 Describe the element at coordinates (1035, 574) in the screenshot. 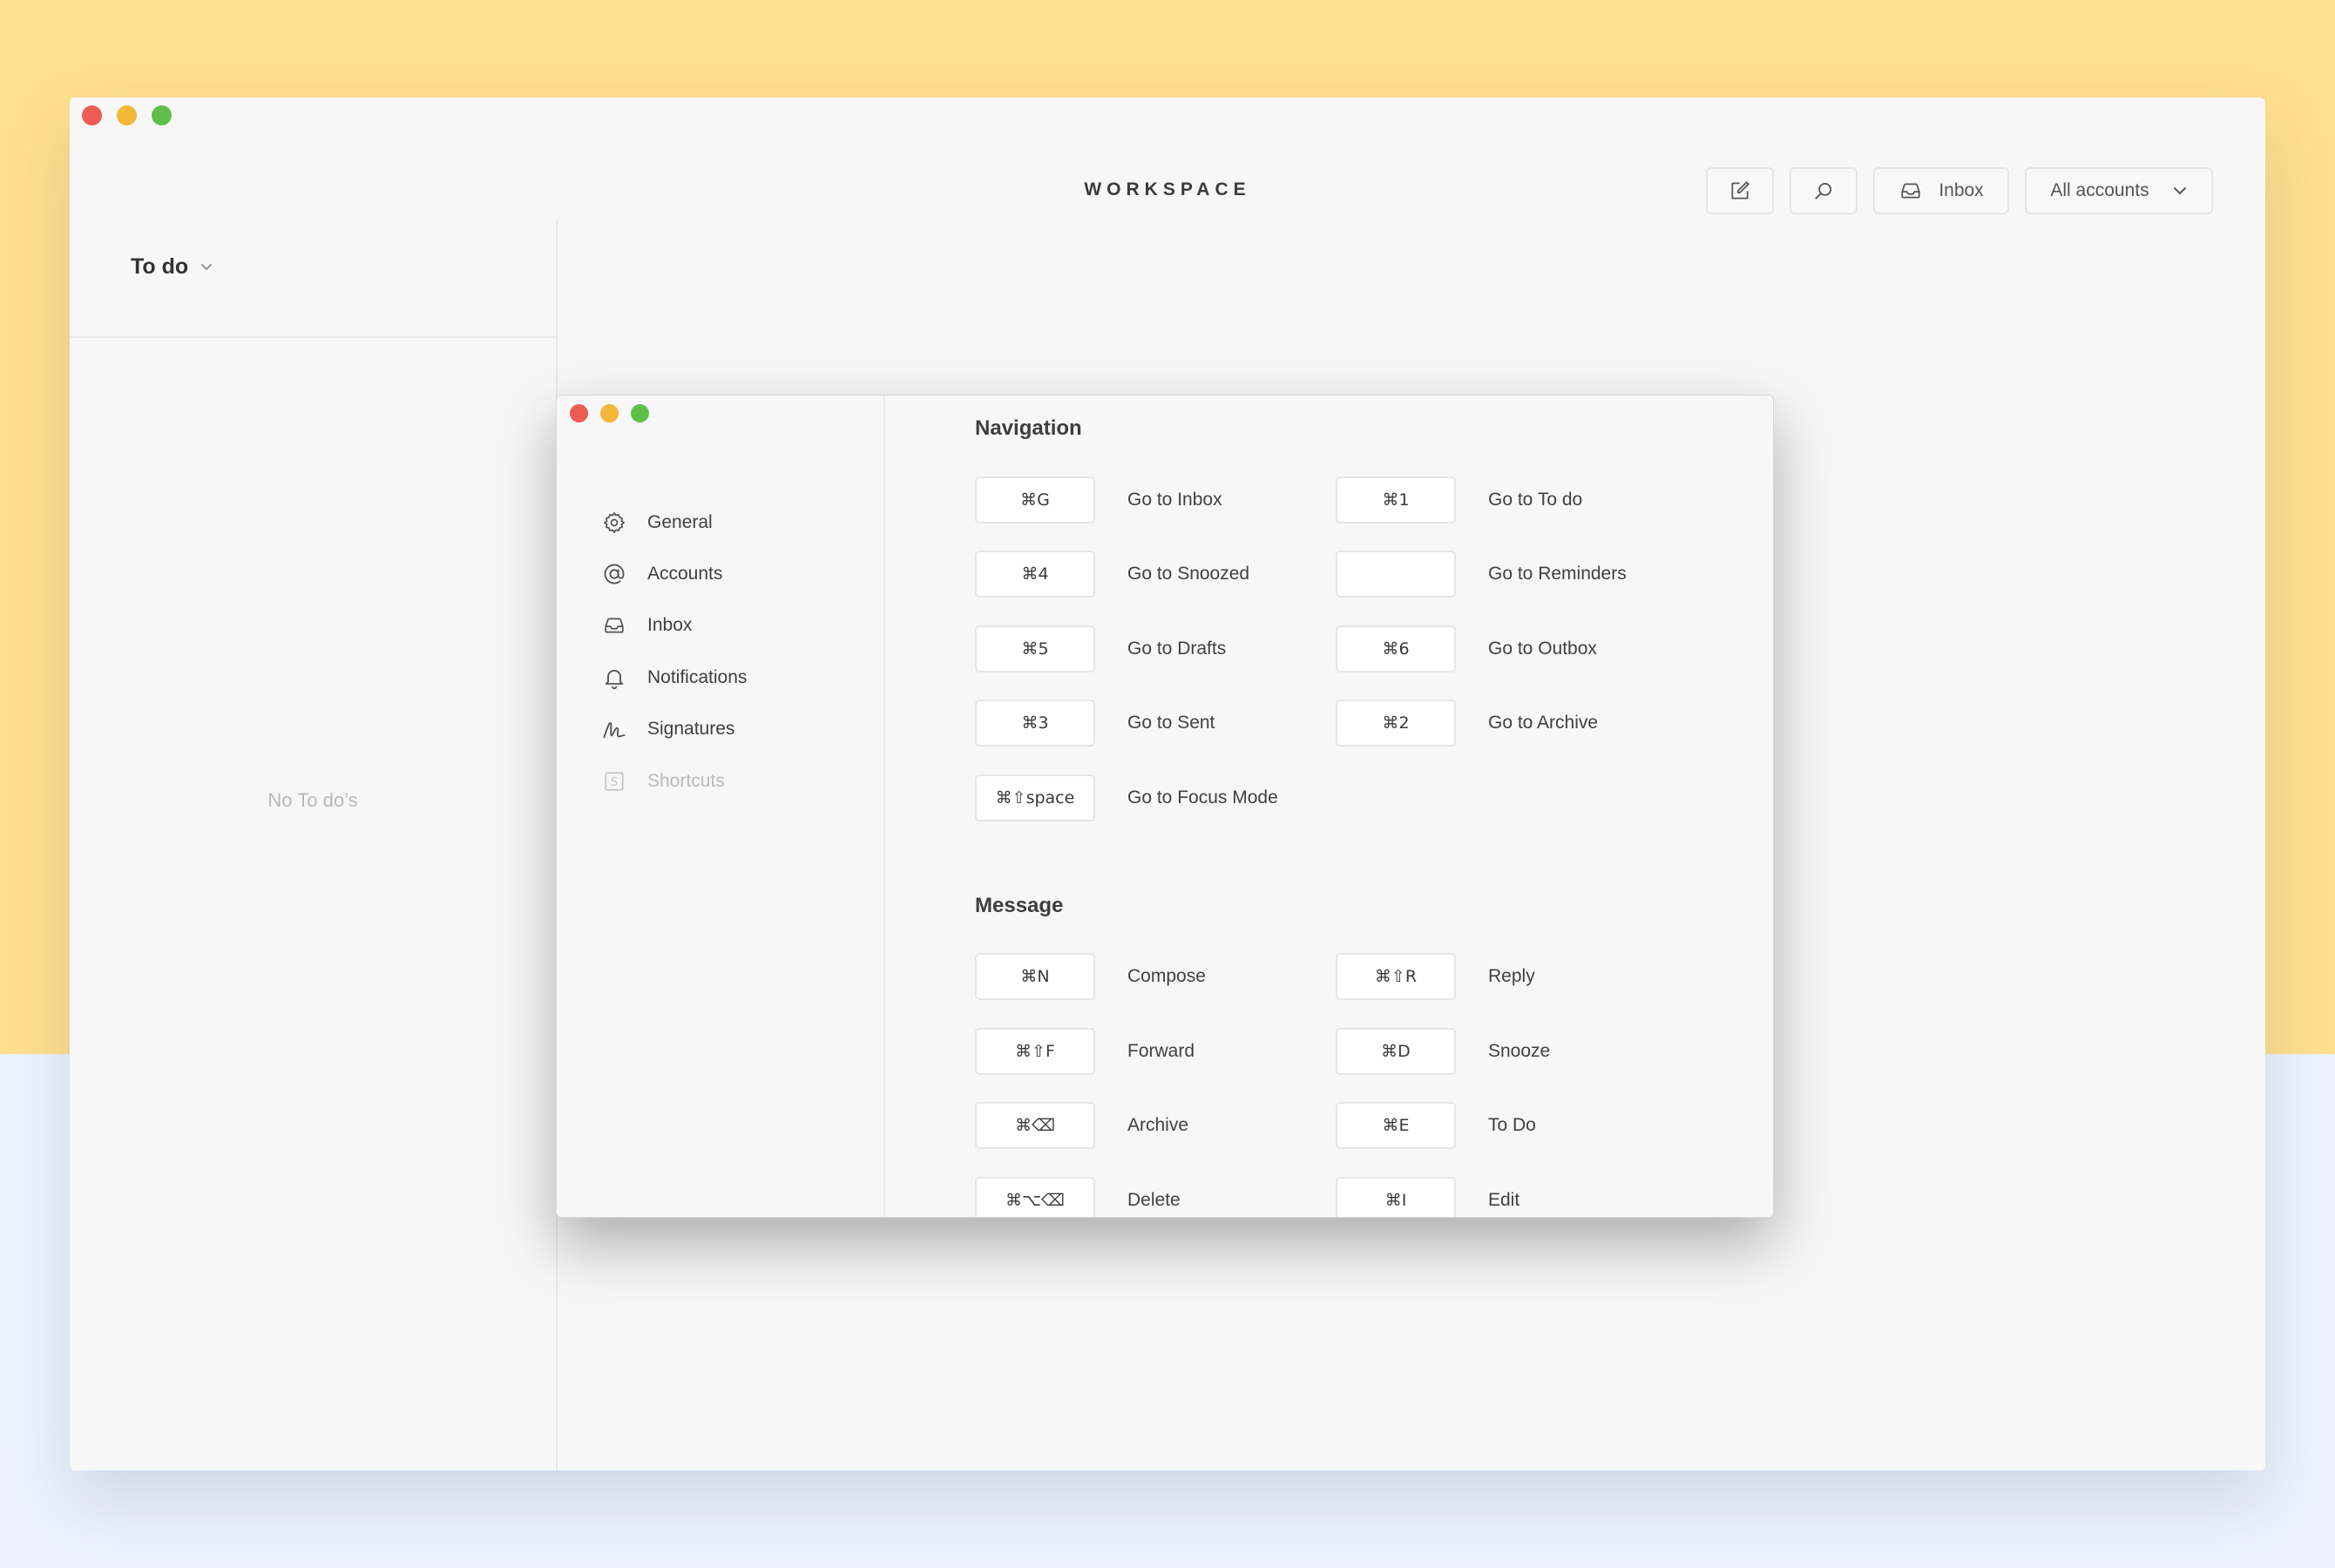

I see `shortcut-key: ⌘4` at that location.